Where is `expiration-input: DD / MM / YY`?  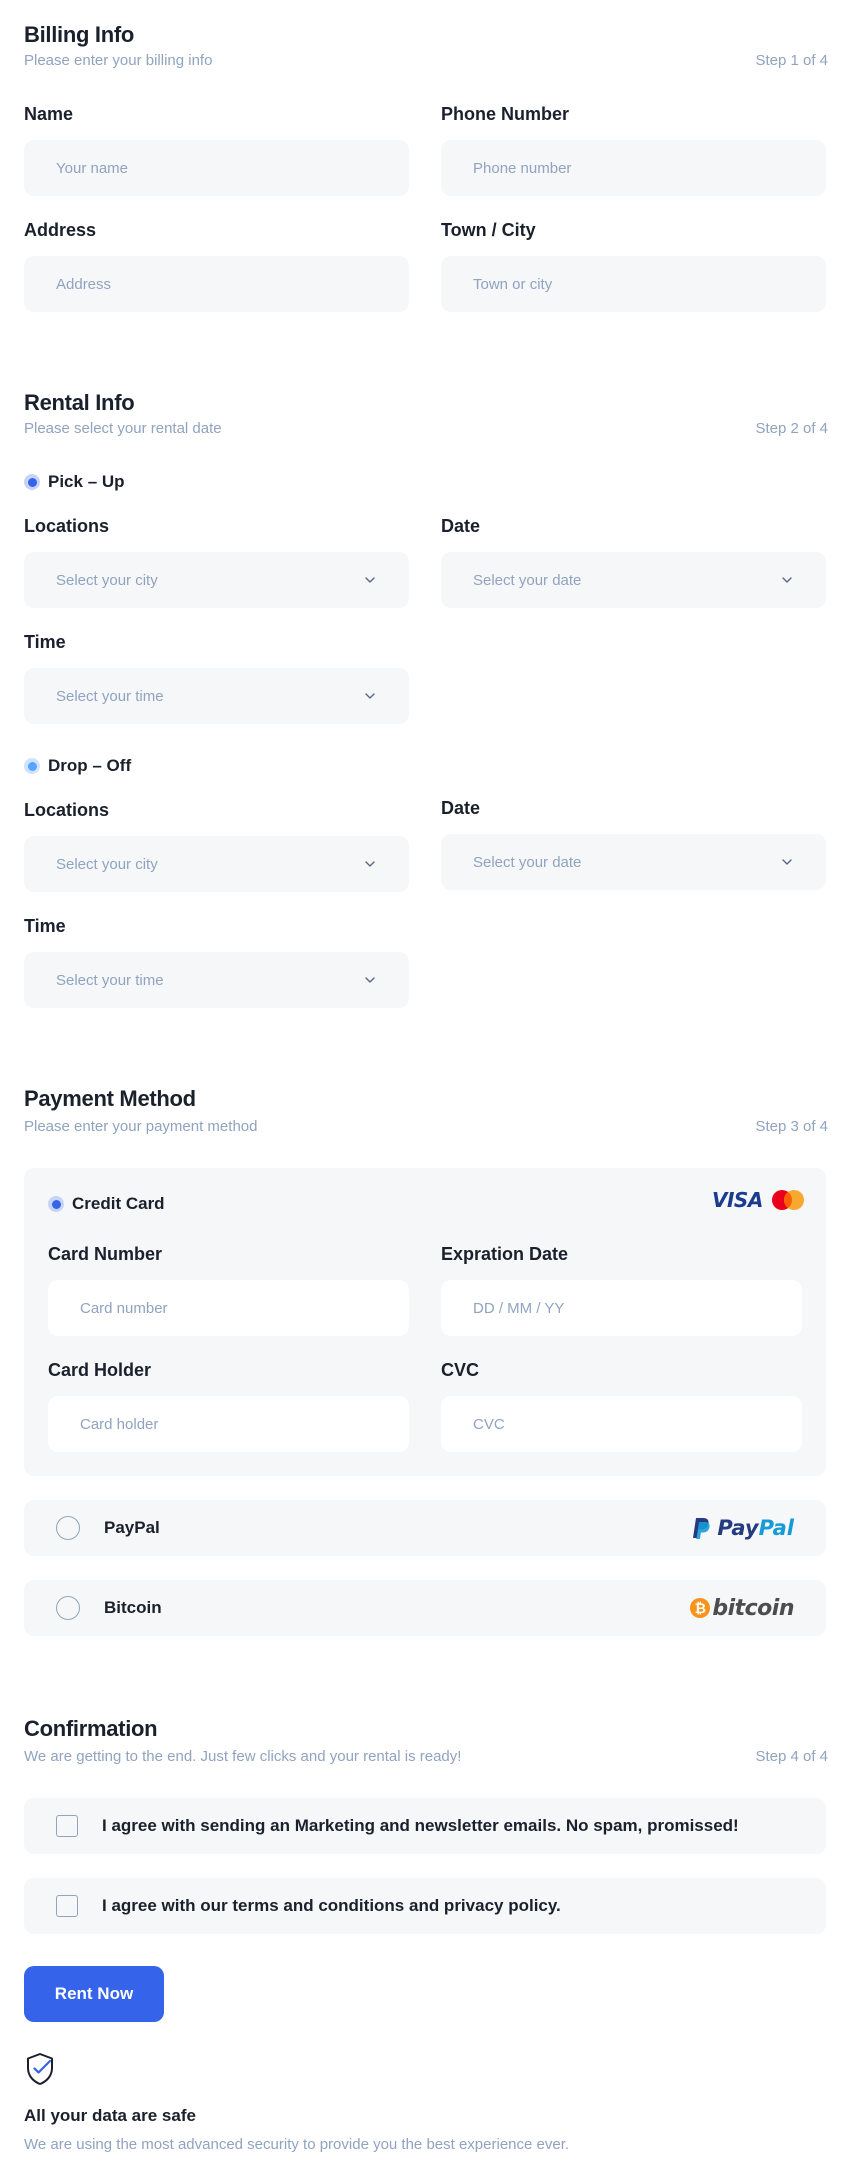
expiration-input: DD / MM / YY is located at coordinates (621, 1308).